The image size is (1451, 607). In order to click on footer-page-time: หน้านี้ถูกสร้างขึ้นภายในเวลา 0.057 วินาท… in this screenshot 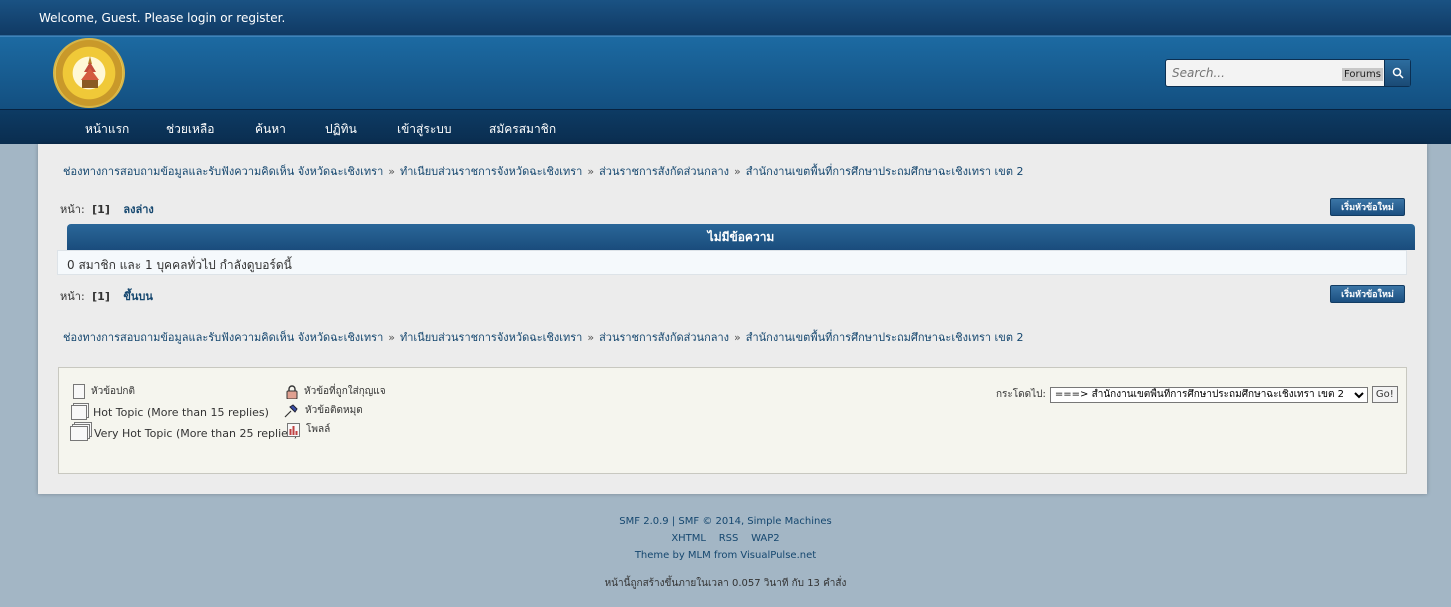, I will do `click(725, 583)`.